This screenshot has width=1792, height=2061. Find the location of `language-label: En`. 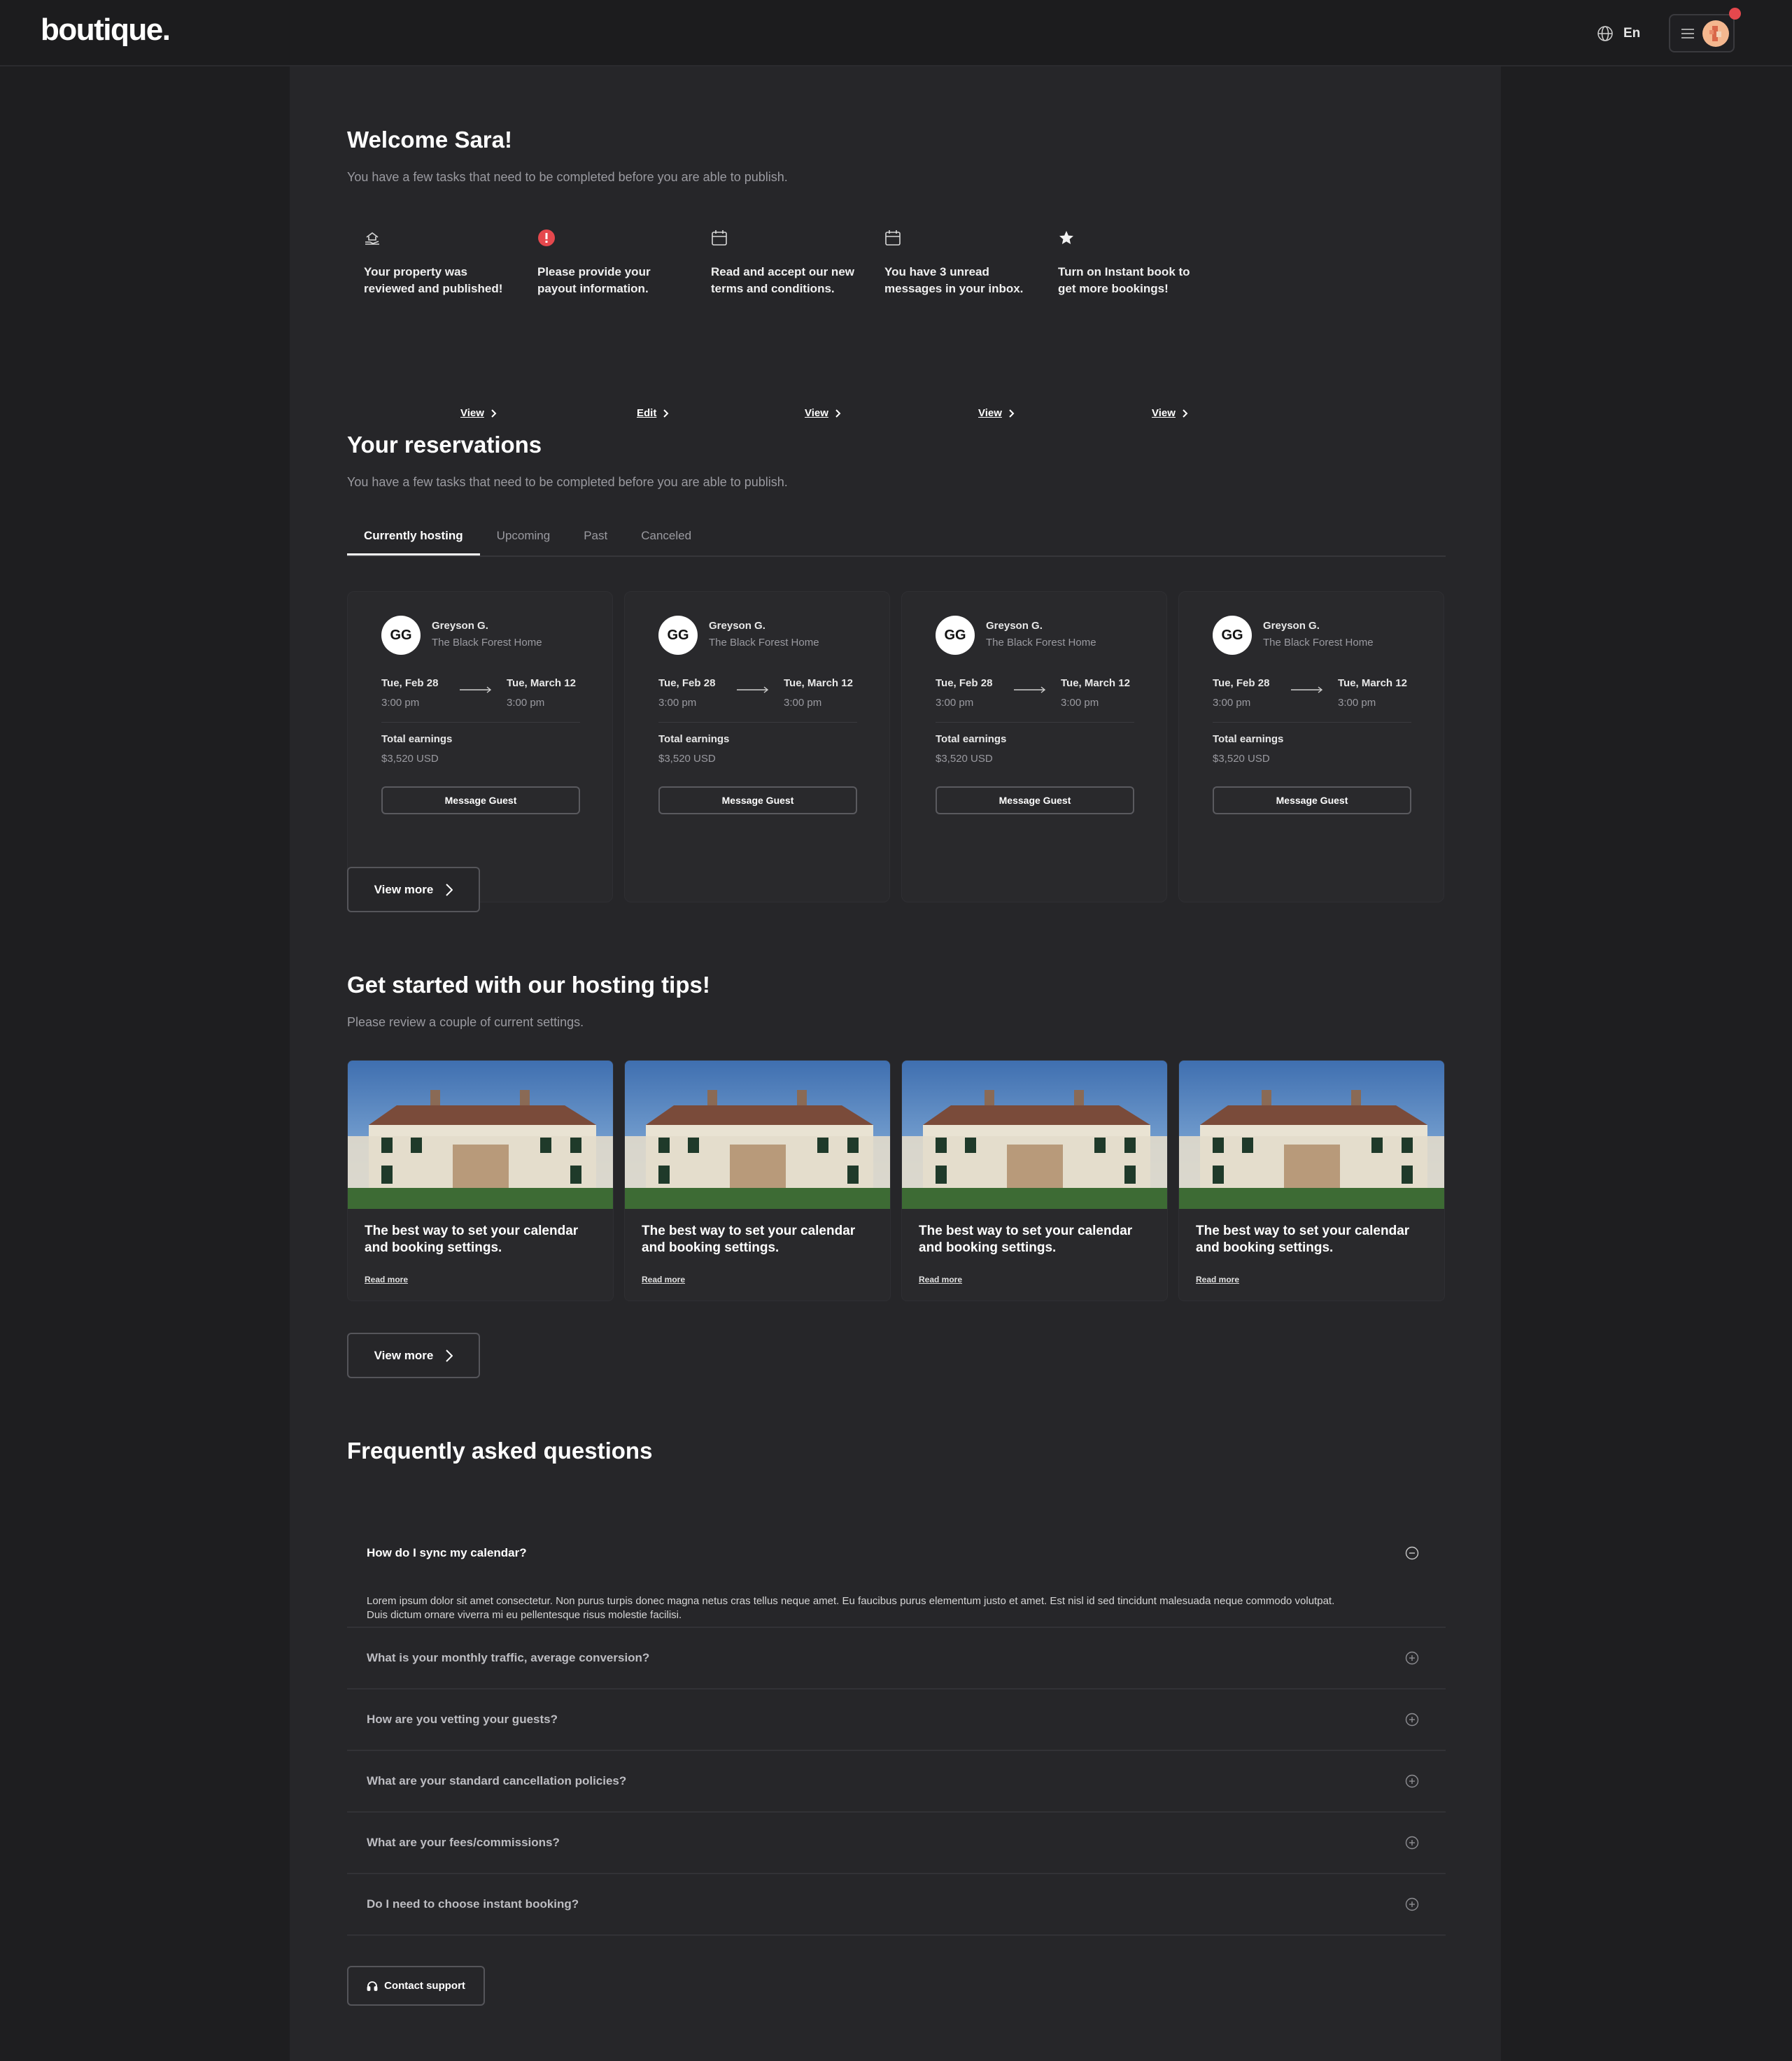

language-label: En is located at coordinates (1632, 33).